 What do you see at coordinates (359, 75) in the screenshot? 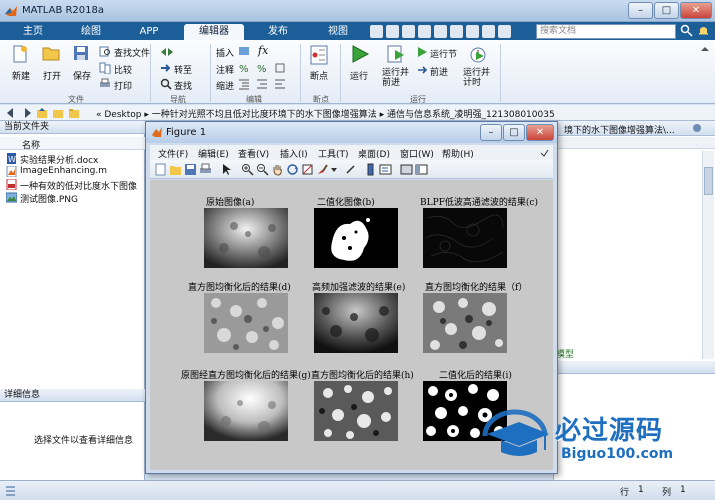
I see `run-button: 运行` at bounding box center [359, 75].